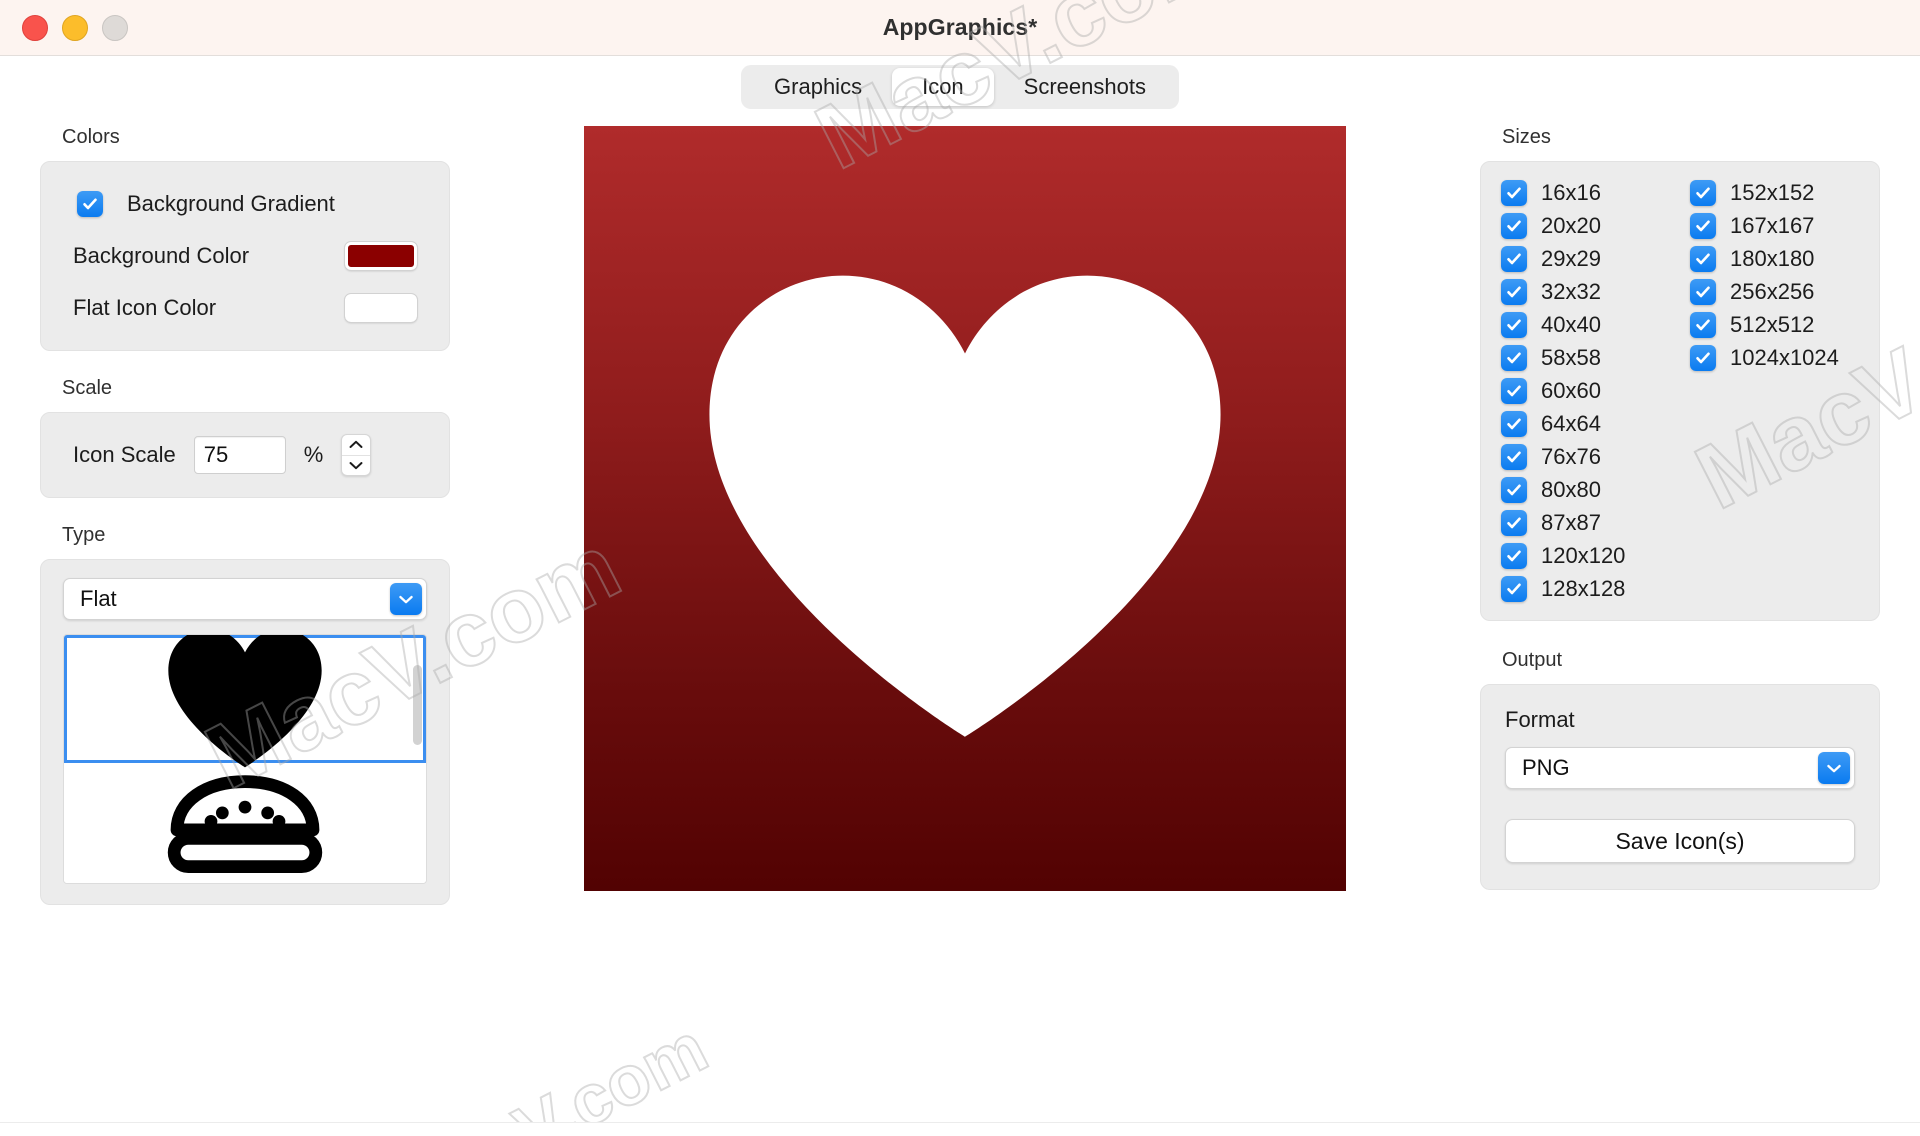  What do you see at coordinates (1779, 226) in the screenshot?
I see `size-row: 167x167` at bounding box center [1779, 226].